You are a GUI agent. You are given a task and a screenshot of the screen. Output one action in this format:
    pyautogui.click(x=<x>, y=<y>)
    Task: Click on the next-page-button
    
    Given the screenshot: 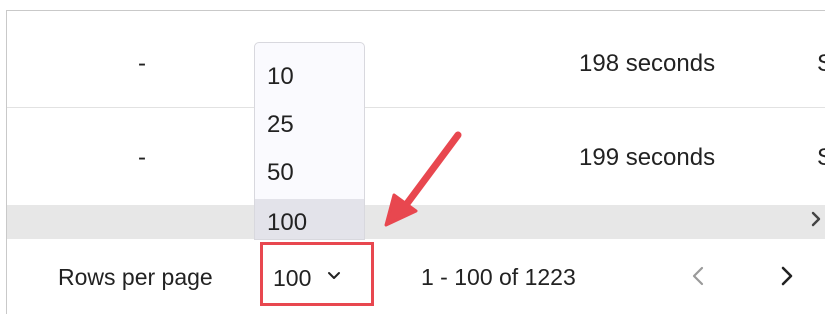 What is the action you would take?
    pyautogui.click(x=787, y=276)
    